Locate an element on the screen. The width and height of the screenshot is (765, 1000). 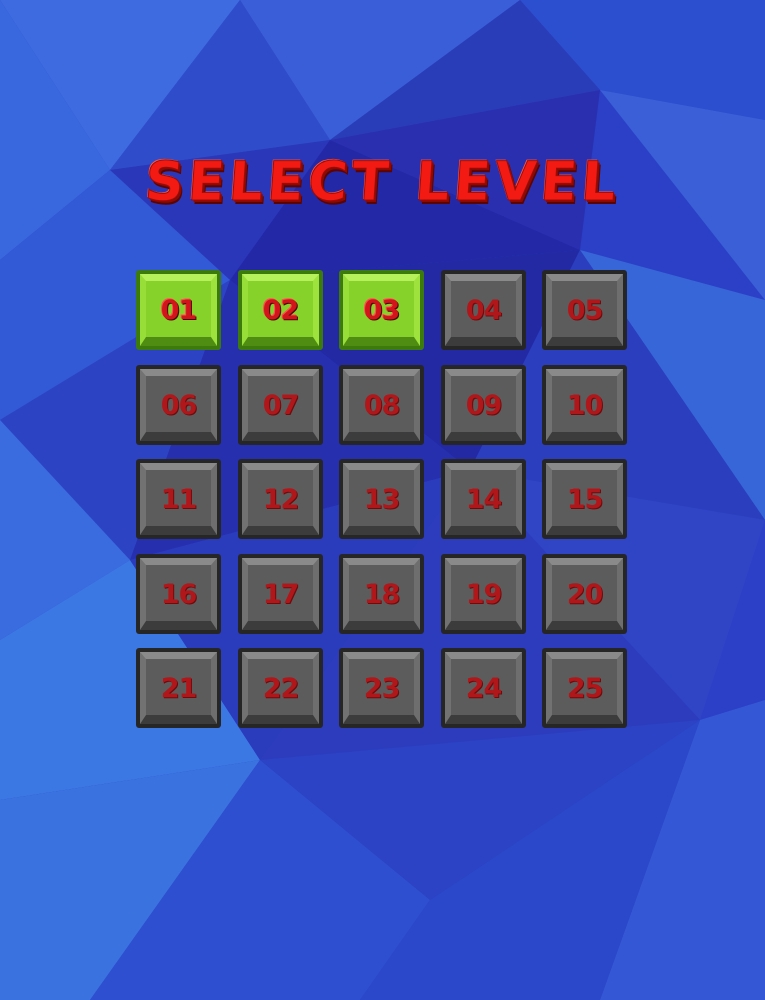
level-number-label: 09 is located at coordinates (484, 405).